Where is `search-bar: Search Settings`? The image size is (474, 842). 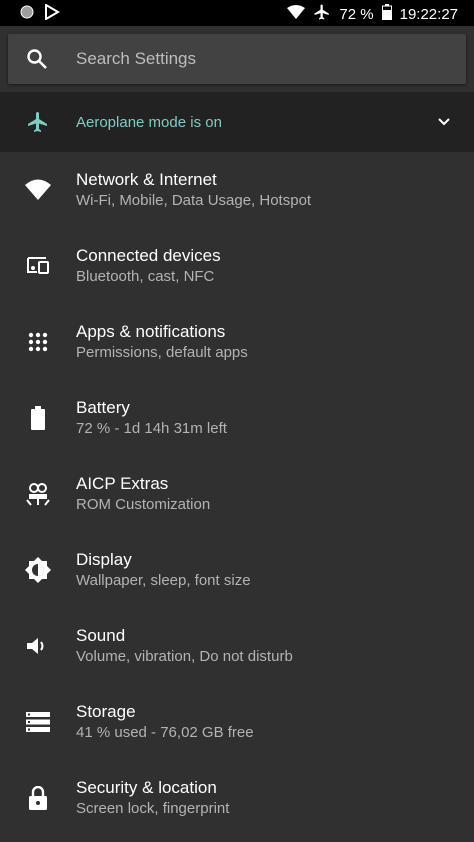 search-bar: Search Settings is located at coordinates (237, 59).